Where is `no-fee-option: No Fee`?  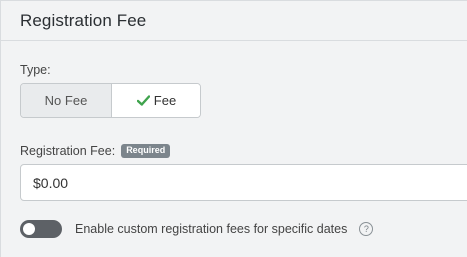 no-fee-option: No Fee is located at coordinates (66, 100).